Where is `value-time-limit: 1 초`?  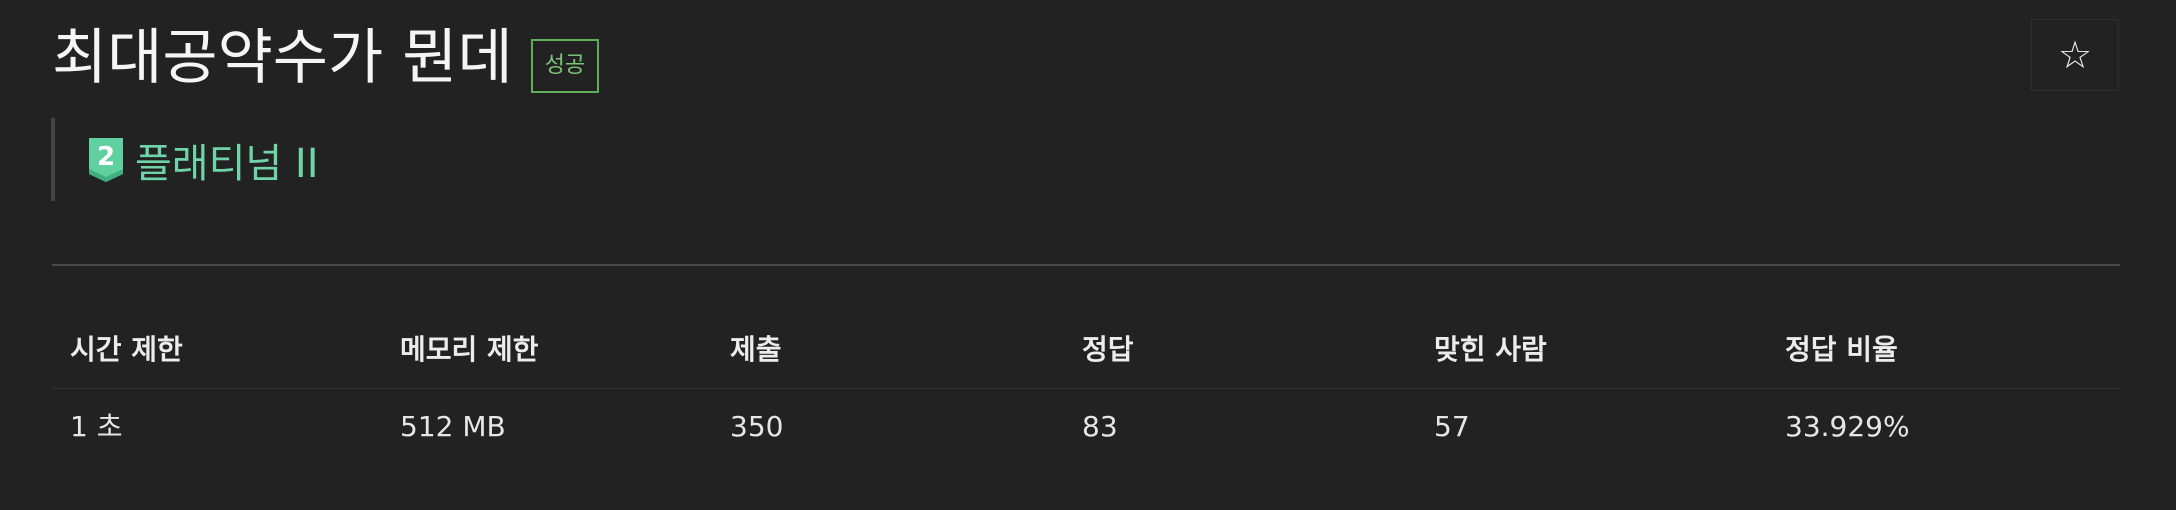
value-time-limit: 1 초 is located at coordinates (96, 426).